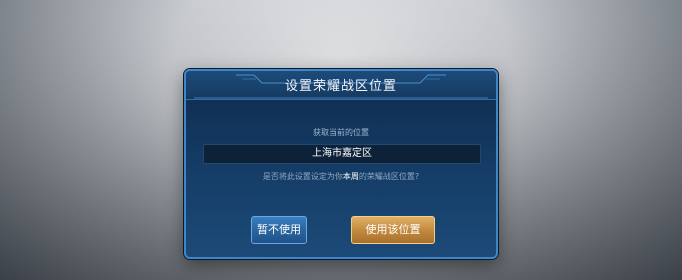 This screenshot has height=280, width=682. I want to click on confirm-prefix: 是否将此设置设定为你, so click(302, 176).